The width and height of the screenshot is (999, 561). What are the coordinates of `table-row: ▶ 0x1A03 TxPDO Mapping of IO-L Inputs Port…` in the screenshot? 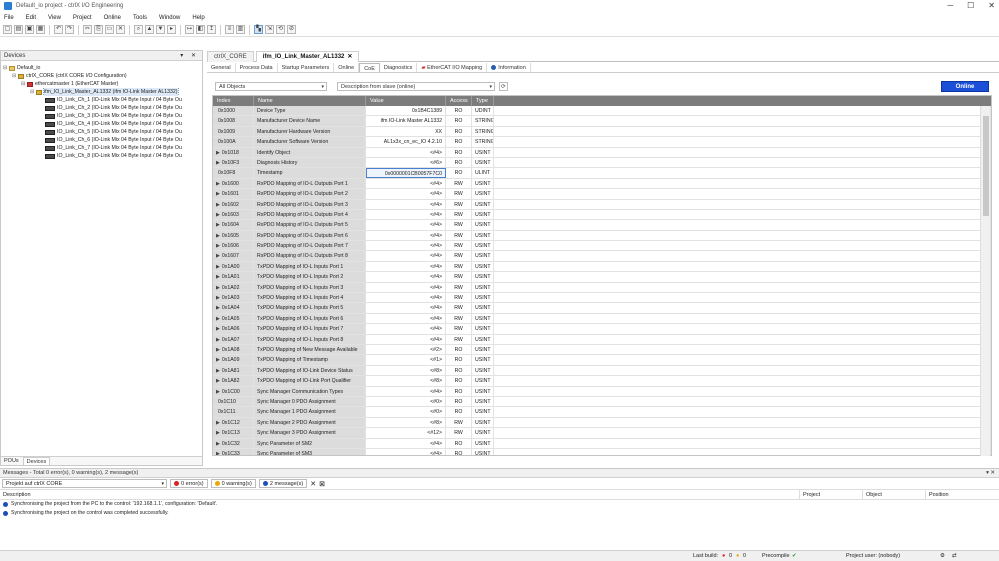 It's located at (602, 298).